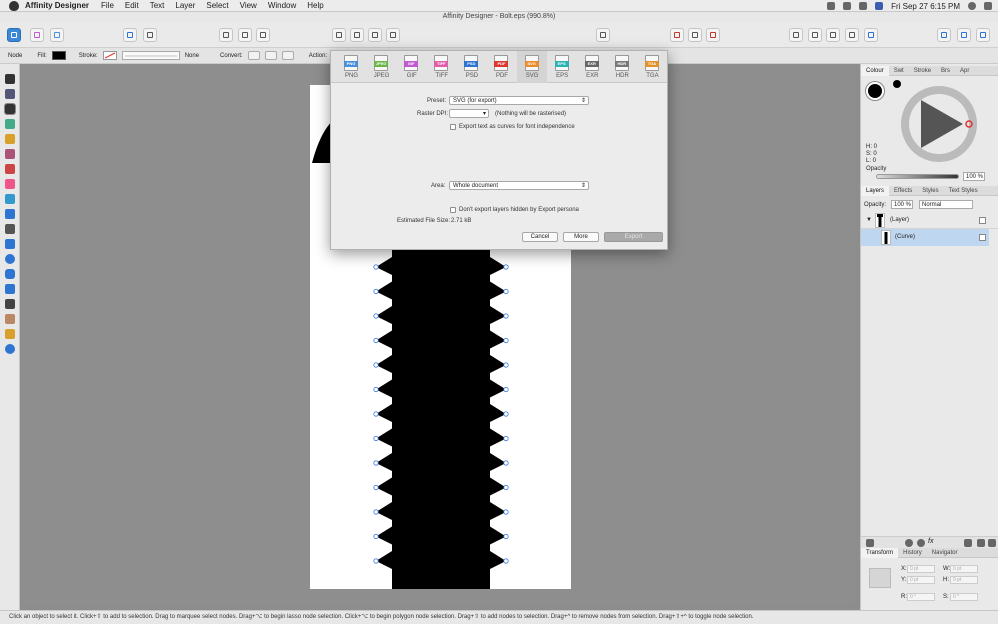 This screenshot has width=998, height=624. What do you see at coordinates (107, 5) in the screenshot?
I see `menu-file: File` at bounding box center [107, 5].